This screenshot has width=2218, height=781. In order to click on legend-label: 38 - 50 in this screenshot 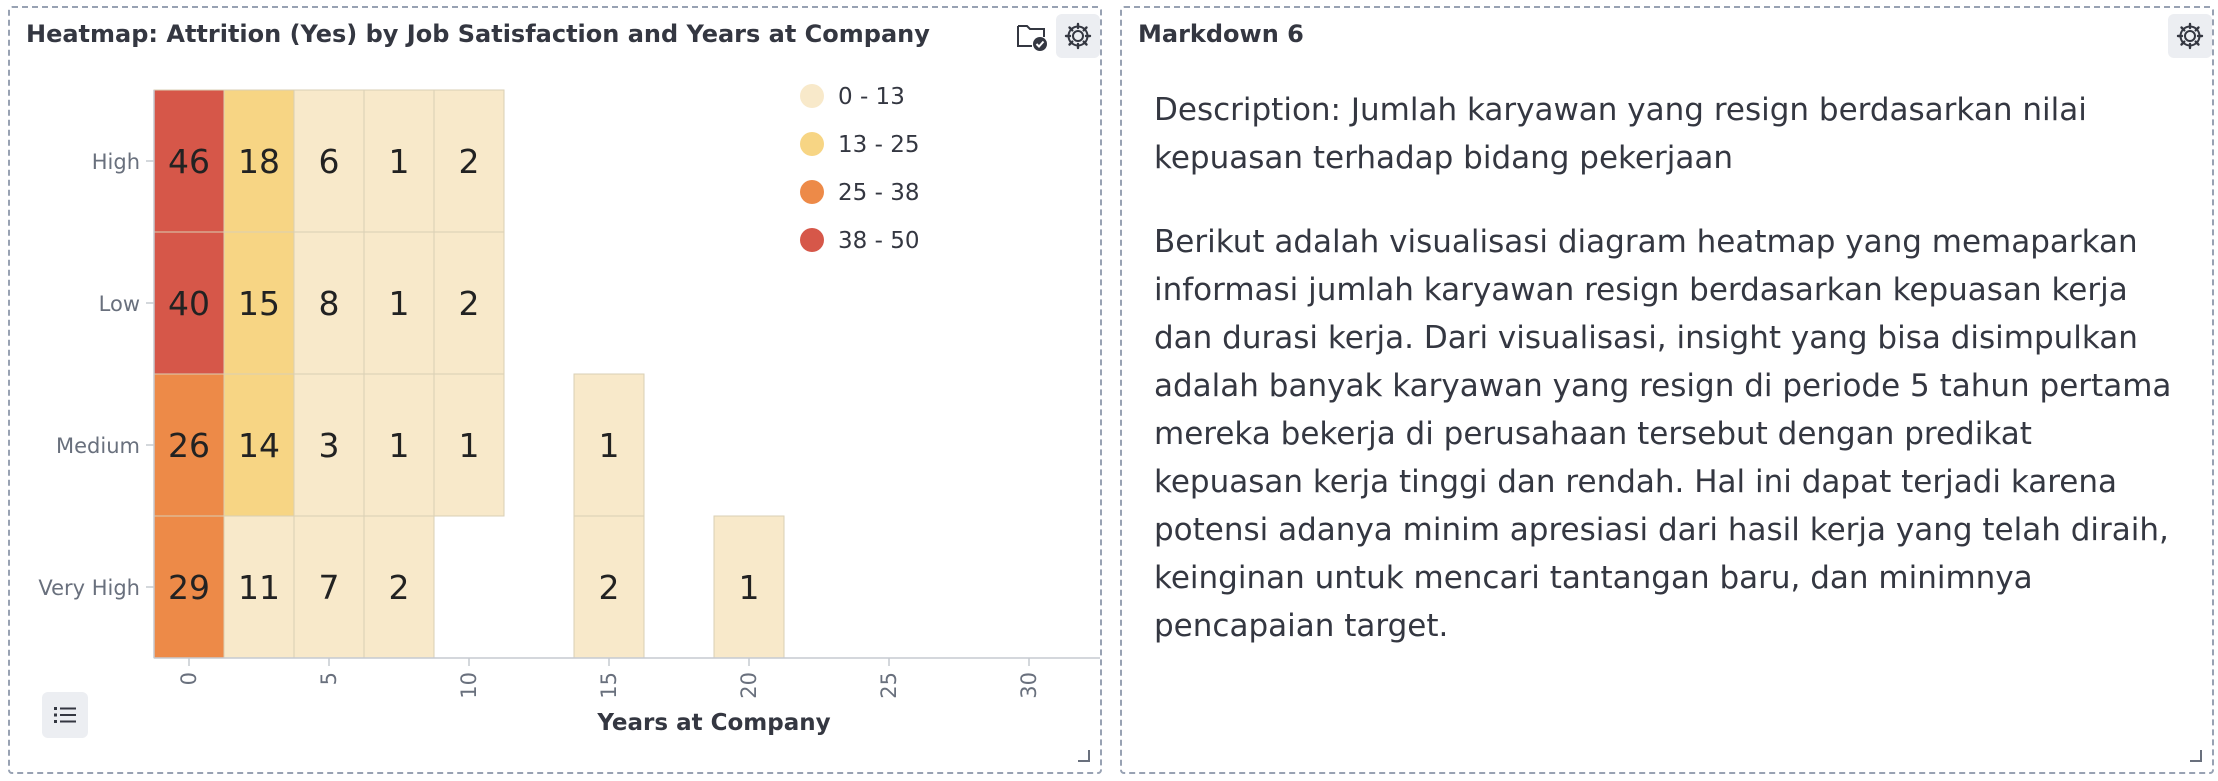, I will do `click(878, 241)`.